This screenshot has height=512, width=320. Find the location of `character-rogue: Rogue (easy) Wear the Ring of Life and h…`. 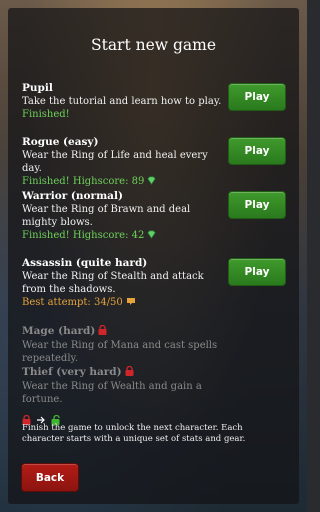

character-rogue: Rogue (easy) Wear the Ring of Life and h… is located at coordinates (122, 162).